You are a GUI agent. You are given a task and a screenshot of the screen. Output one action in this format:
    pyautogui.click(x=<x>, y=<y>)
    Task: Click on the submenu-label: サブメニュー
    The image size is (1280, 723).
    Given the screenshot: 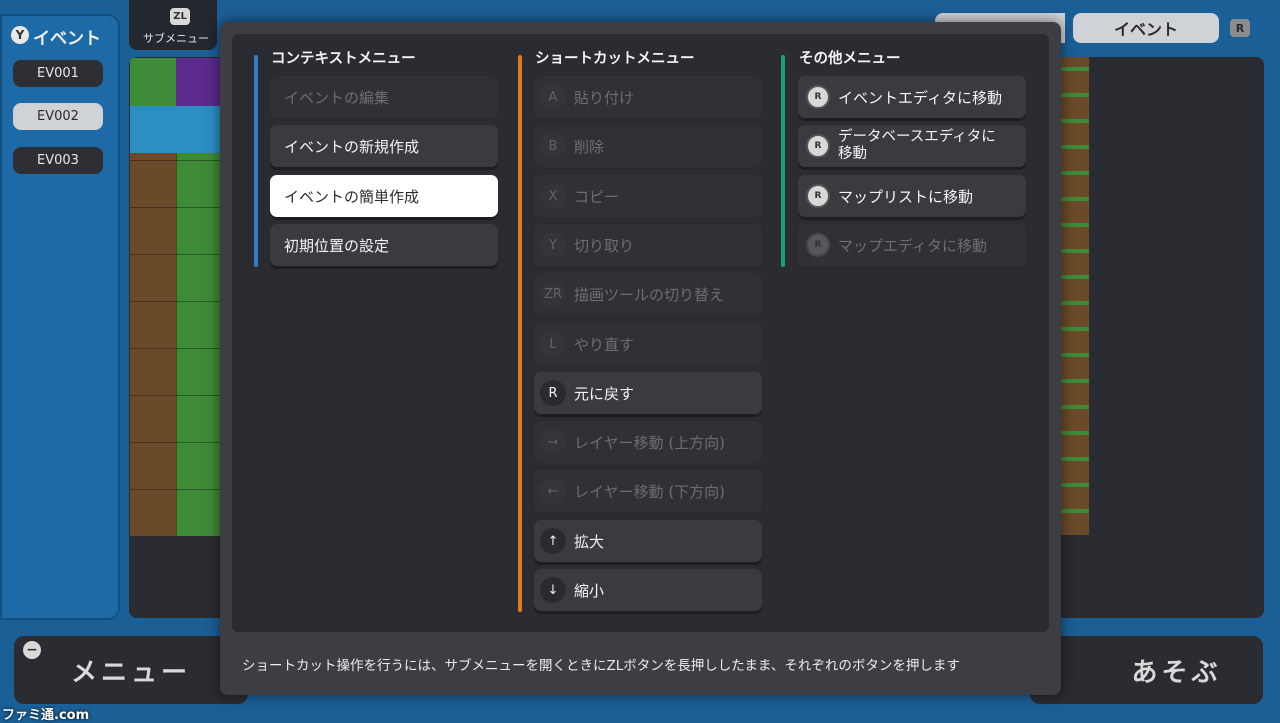 What is the action you would take?
    pyautogui.click(x=176, y=38)
    